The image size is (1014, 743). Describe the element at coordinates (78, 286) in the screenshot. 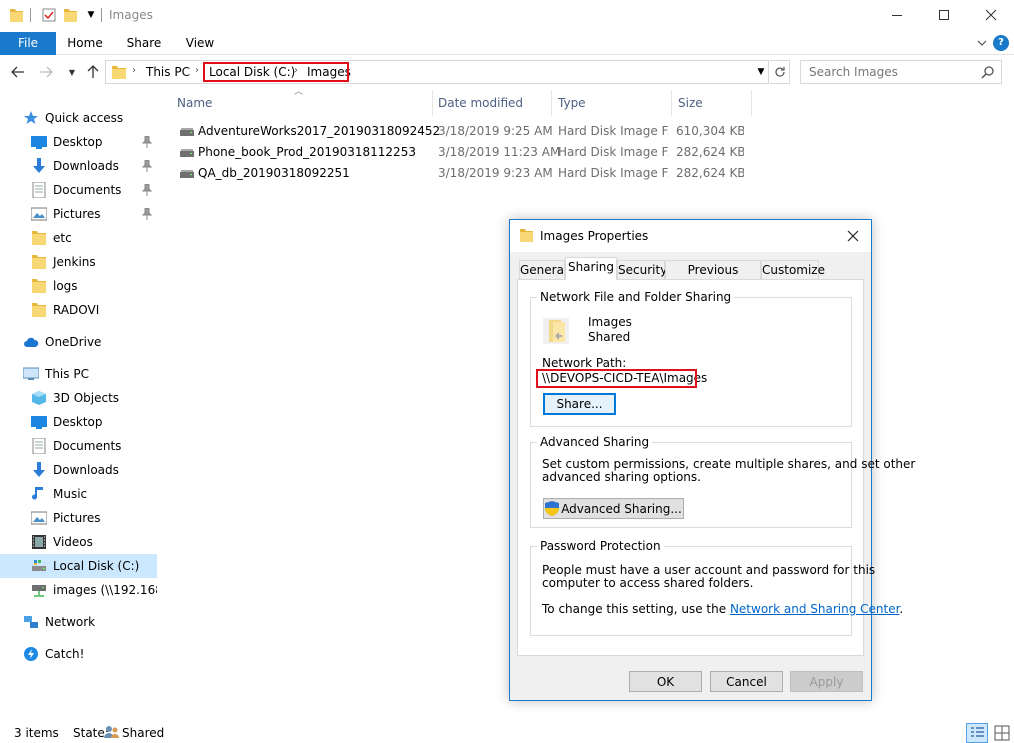

I see `sidebar-item-logs: logs` at that location.